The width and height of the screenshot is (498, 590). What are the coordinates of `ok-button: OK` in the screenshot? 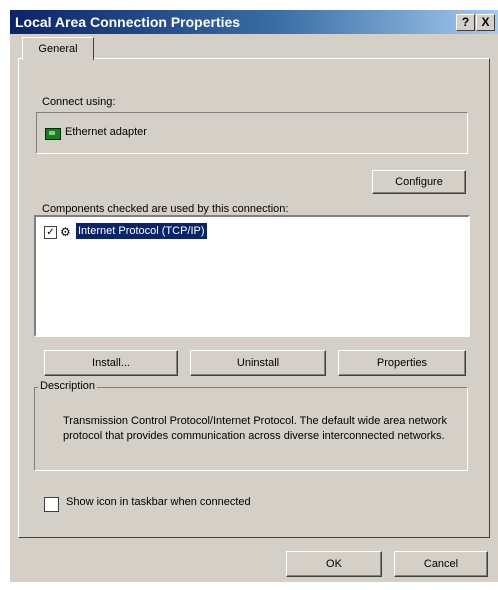 It's located at (334, 564).